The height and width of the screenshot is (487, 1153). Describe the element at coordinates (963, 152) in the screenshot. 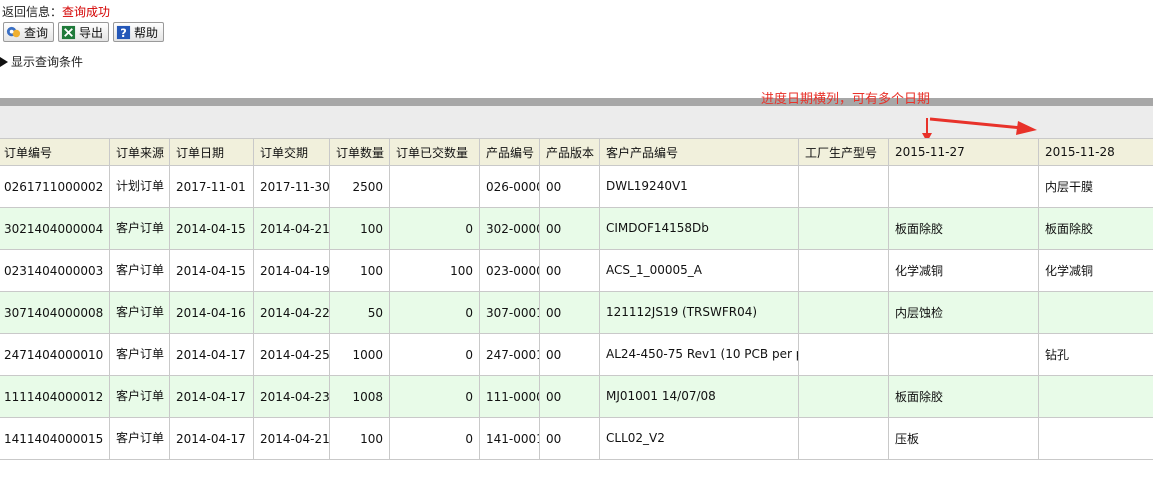

I see `col-date-1: 2015-11-27` at that location.